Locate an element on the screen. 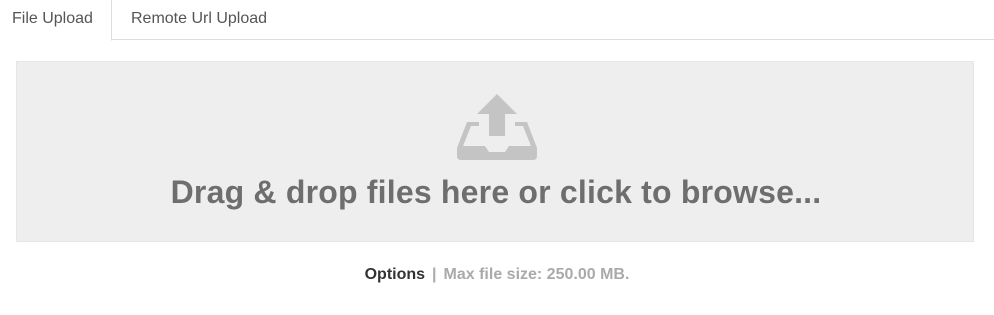  tab-file-upload: File Upload is located at coordinates (56, 20).